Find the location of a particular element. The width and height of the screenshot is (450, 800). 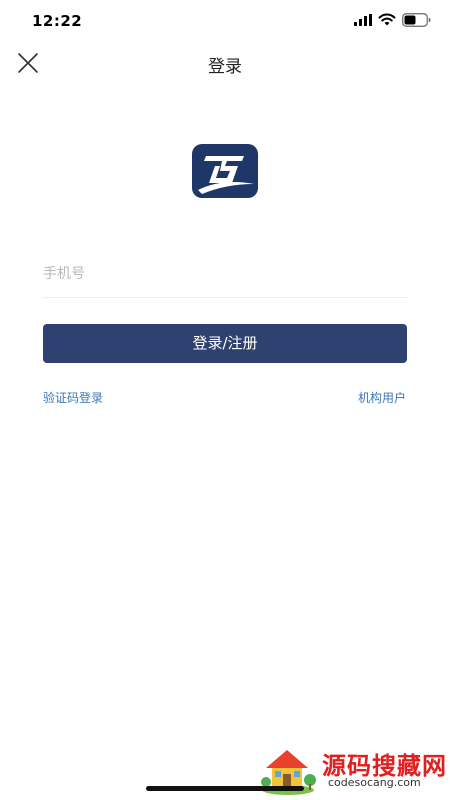

app-logo is located at coordinates (225, 171).